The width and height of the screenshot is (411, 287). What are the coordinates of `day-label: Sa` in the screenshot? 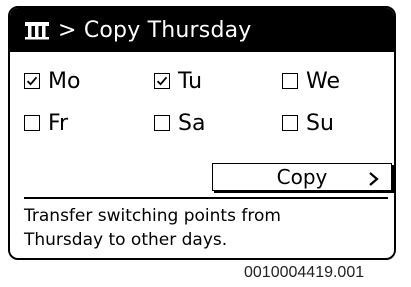 It's located at (192, 123).